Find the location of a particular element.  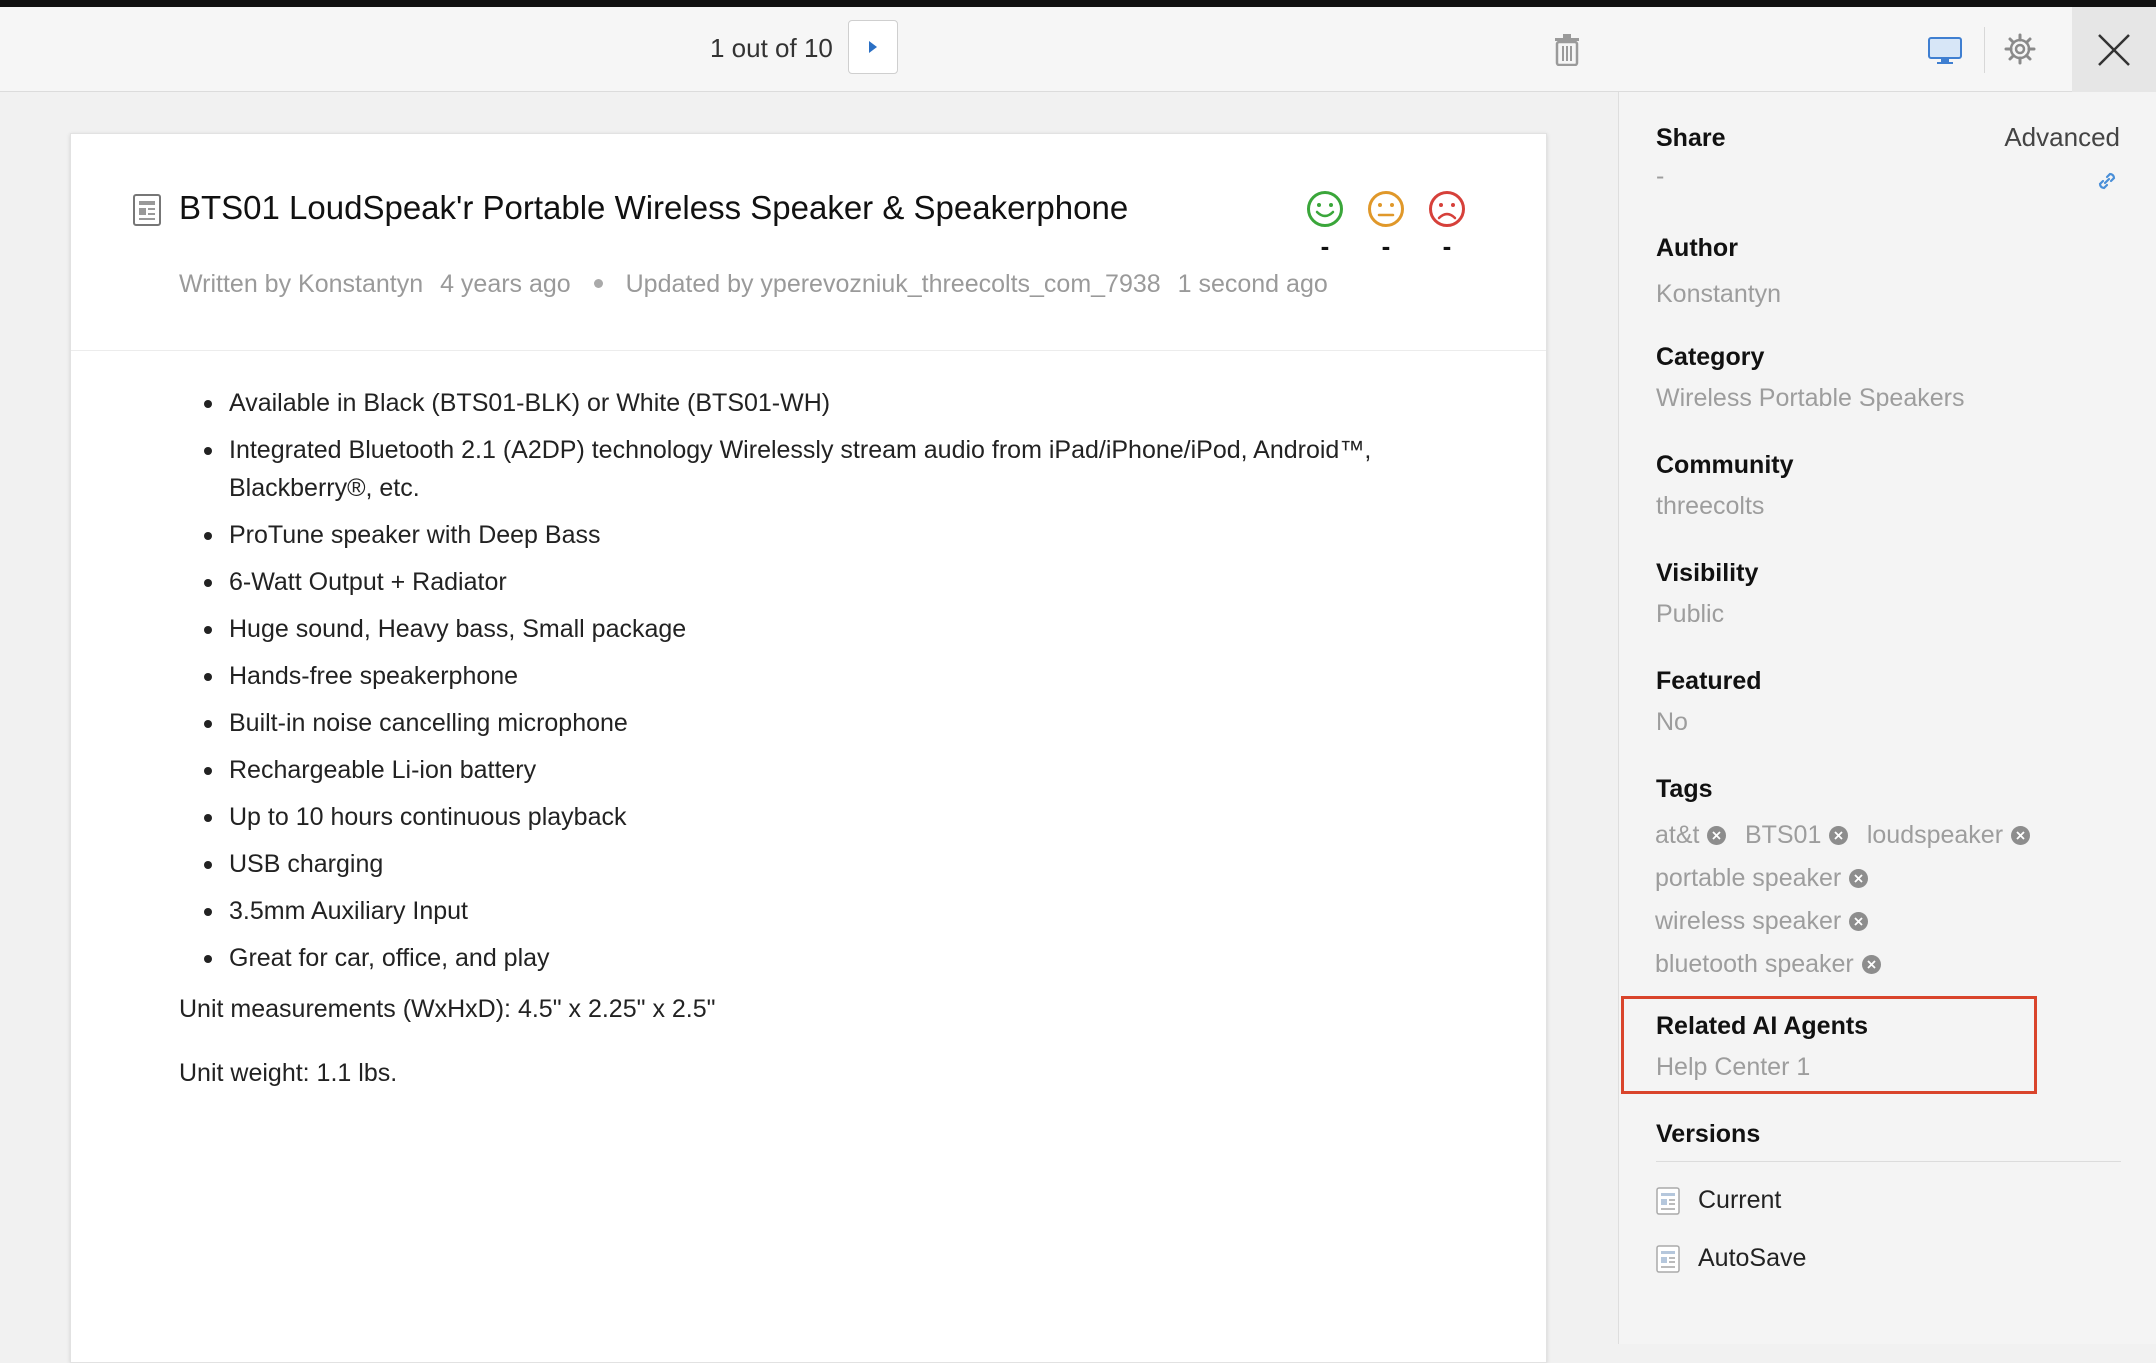

community-value: threecolts is located at coordinates (1710, 506).